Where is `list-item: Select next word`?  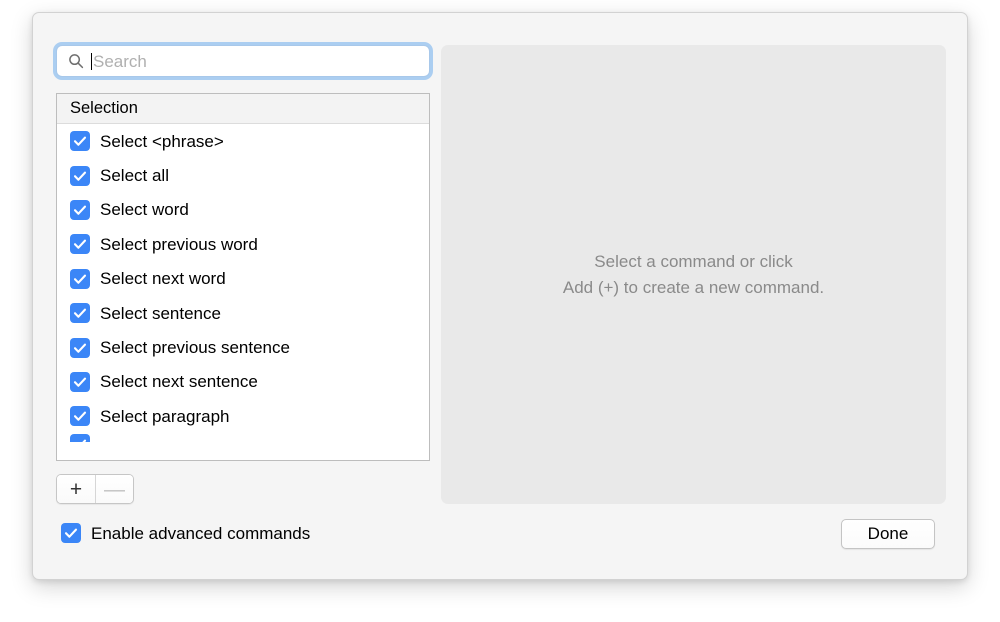 list-item: Select next word is located at coordinates (243, 279).